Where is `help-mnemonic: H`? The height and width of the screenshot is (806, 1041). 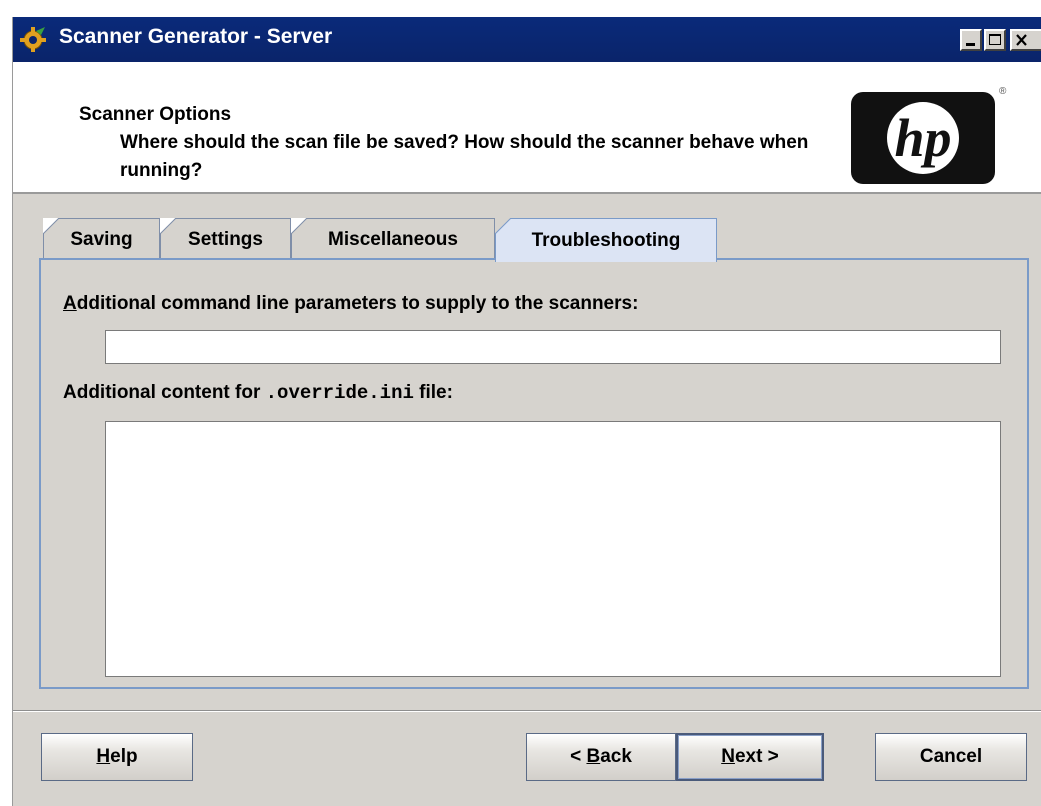
help-mnemonic: H is located at coordinates (103, 756).